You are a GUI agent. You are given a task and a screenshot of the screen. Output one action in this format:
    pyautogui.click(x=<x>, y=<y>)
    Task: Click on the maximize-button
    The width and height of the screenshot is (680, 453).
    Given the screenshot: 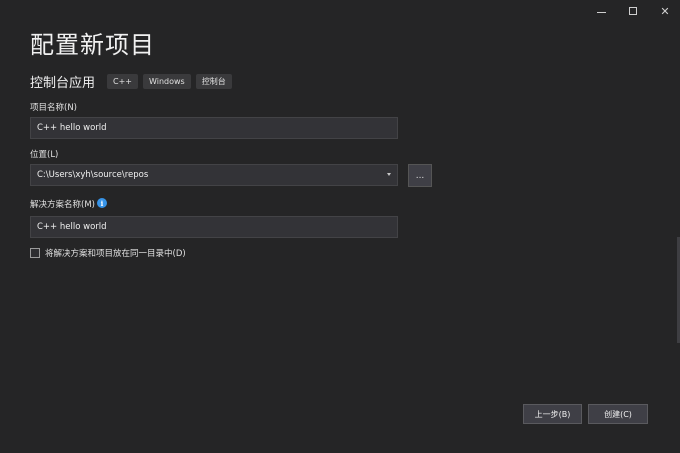 What is the action you would take?
    pyautogui.click(x=633, y=11)
    